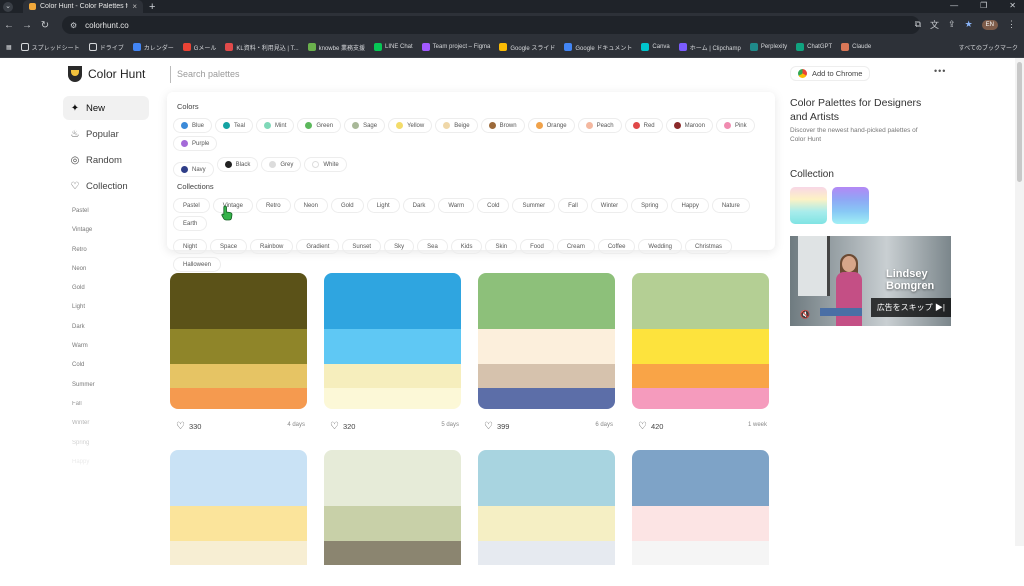 The width and height of the screenshot is (1024, 586). What do you see at coordinates (689, 125) in the screenshot?
I see `color-chip: Maroon` at bounding box center [689, 125].